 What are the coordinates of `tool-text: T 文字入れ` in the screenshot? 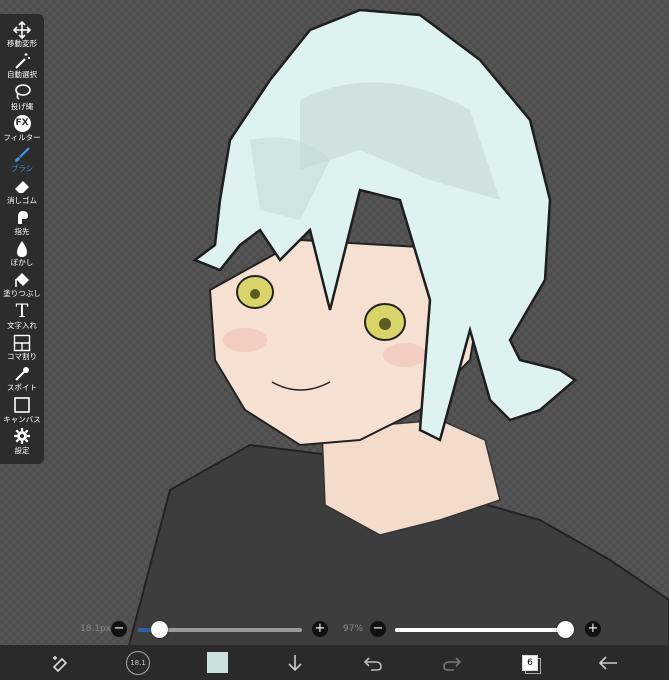 It's located at (22, 316).